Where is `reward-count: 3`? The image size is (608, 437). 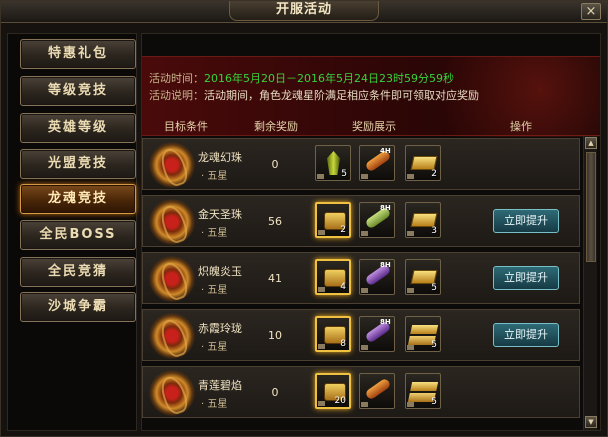
reward-count: 3 is located at coordinates (434, 231).